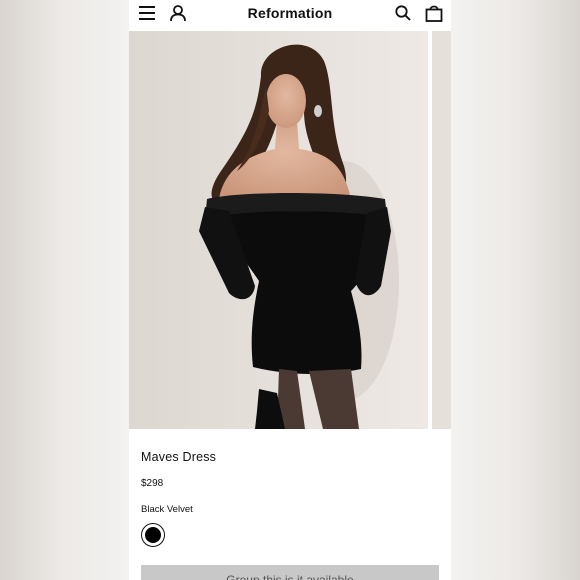 The height and width of the screenshot is (580, 580). What do you see at coordinates (290, 15) in the screenshot?
I see `top-nav-bar: Reformation` at bounding box center [290, 15].